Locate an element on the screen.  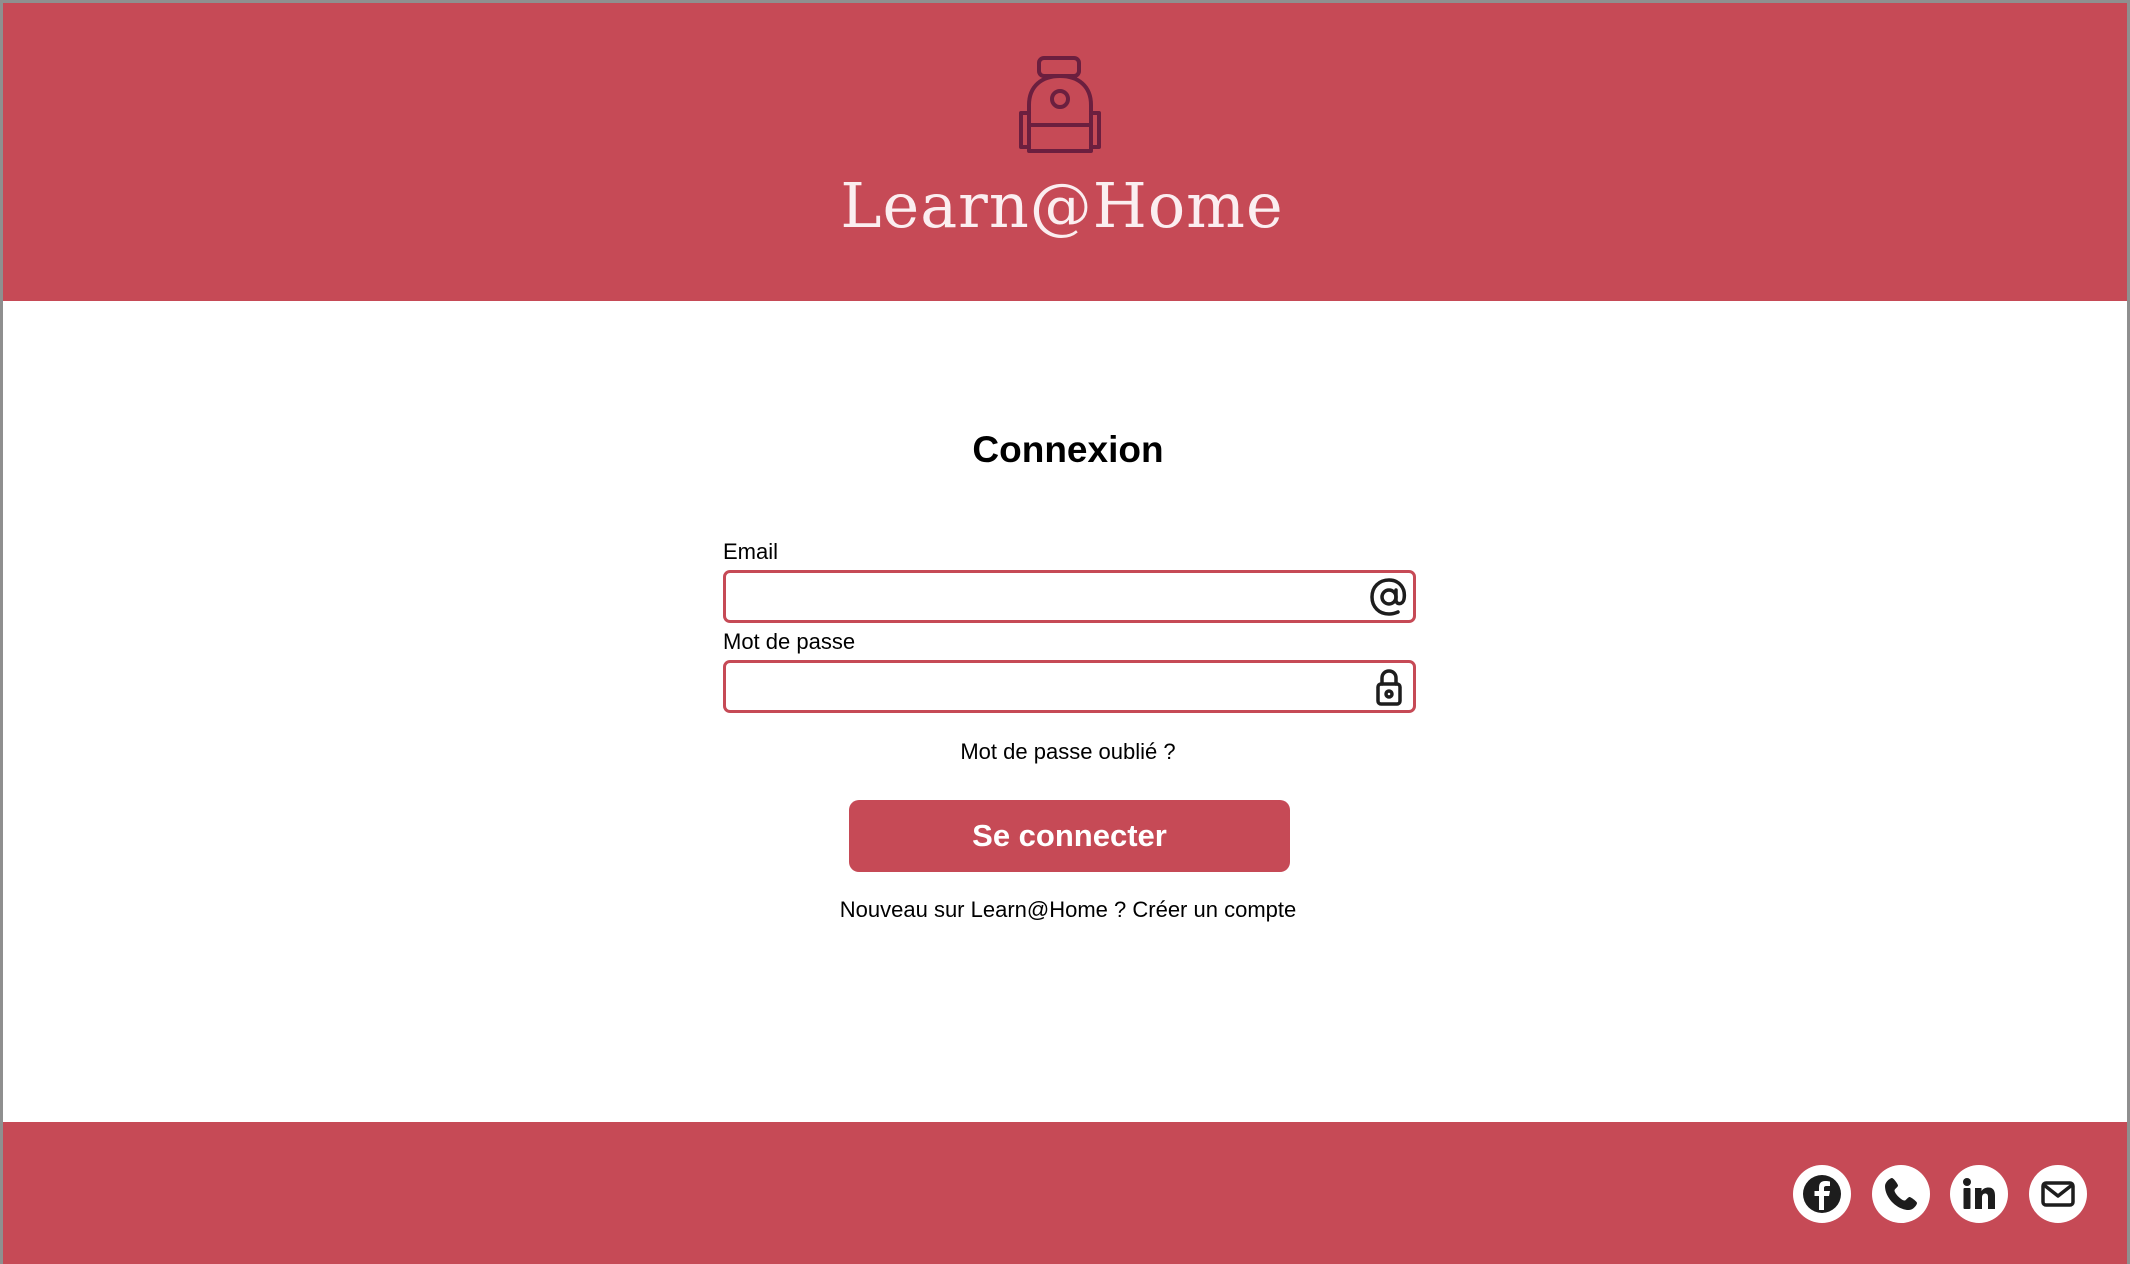
linkedin-icon is located at coordinates (1979, 1193).